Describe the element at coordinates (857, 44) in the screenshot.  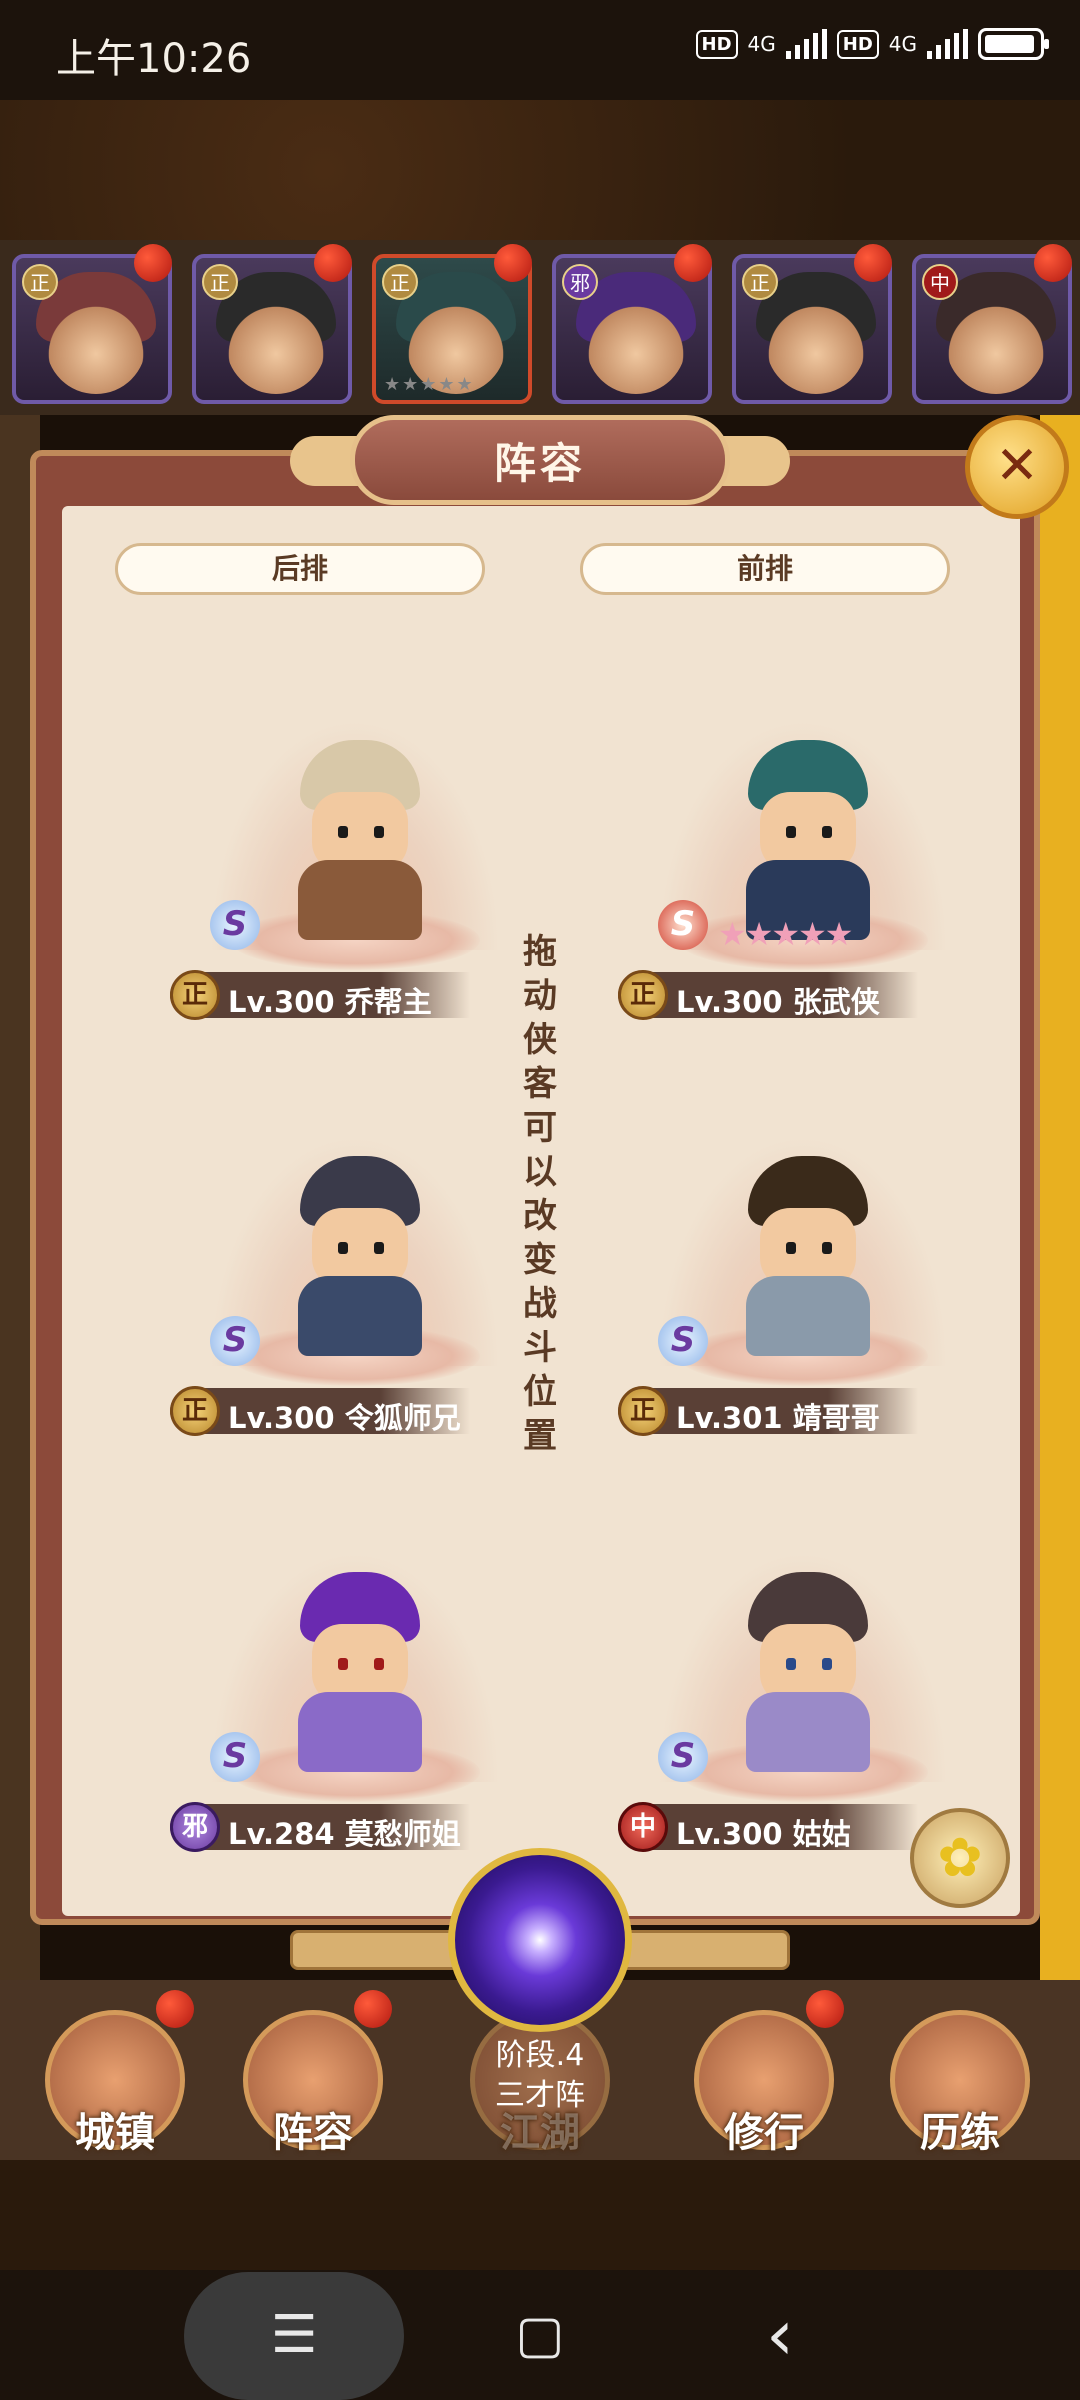
I see `hd-badge-2: HD` at that location.